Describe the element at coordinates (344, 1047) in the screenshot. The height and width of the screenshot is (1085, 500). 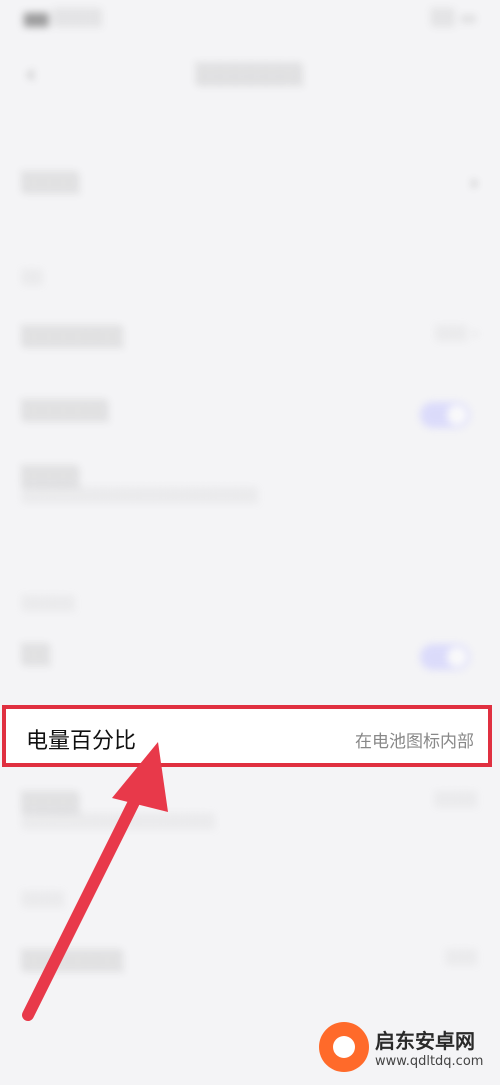
I see `watermark-logo-icon` at that location.